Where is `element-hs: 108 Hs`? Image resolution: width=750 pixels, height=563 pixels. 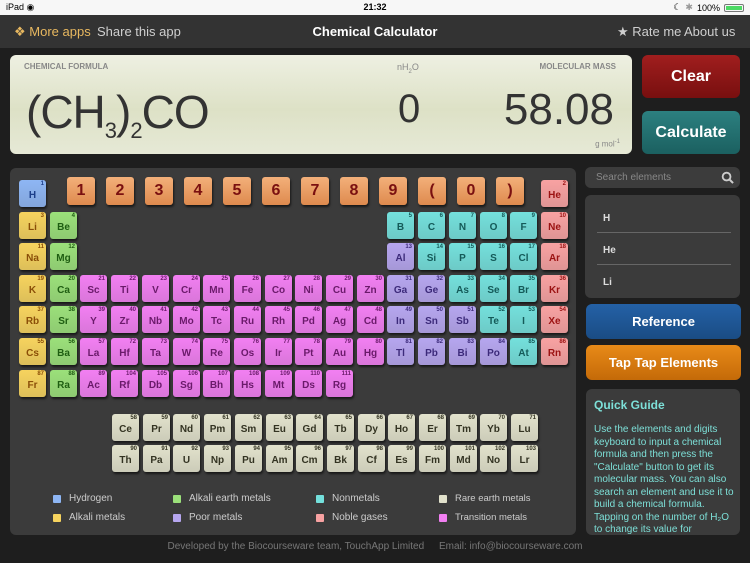 element-hs: 108 Hs is located at coordinates (247, 383).